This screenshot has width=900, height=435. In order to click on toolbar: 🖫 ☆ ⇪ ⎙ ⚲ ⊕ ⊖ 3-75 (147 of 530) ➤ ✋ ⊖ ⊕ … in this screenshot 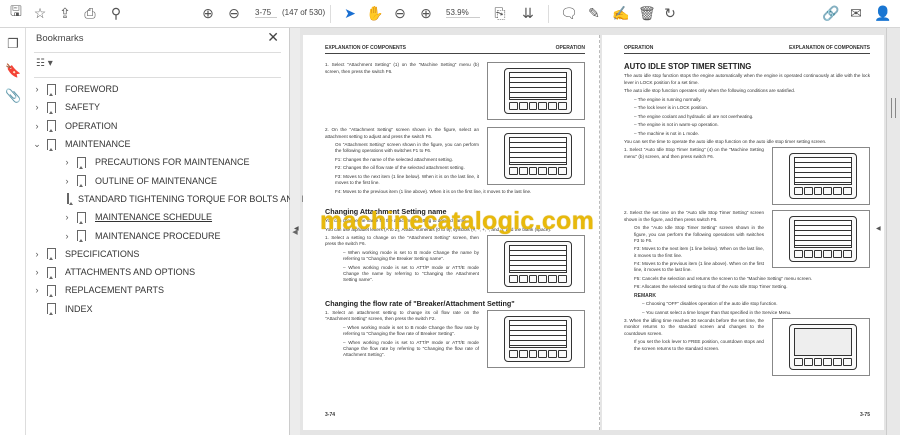, I will do `click(450, 14)`.